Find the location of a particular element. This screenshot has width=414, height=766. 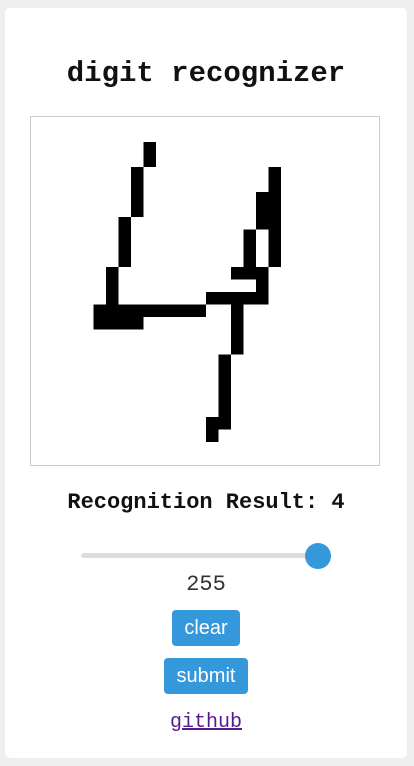

slider-thumb is located at coordinates (318, 556).